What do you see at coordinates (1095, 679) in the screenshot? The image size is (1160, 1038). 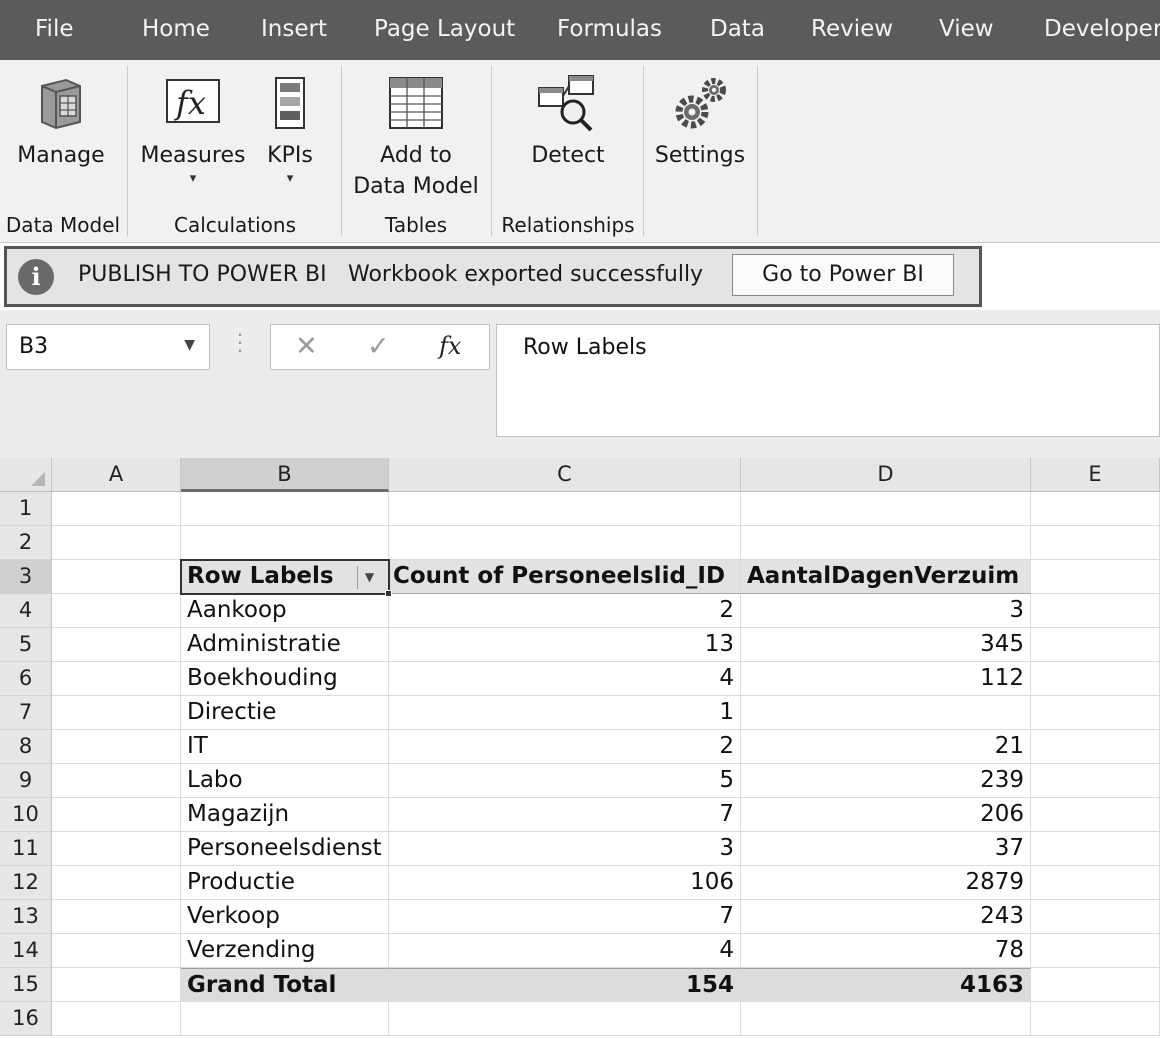 I see `cell-e6` at bounding box center [1095, 679].